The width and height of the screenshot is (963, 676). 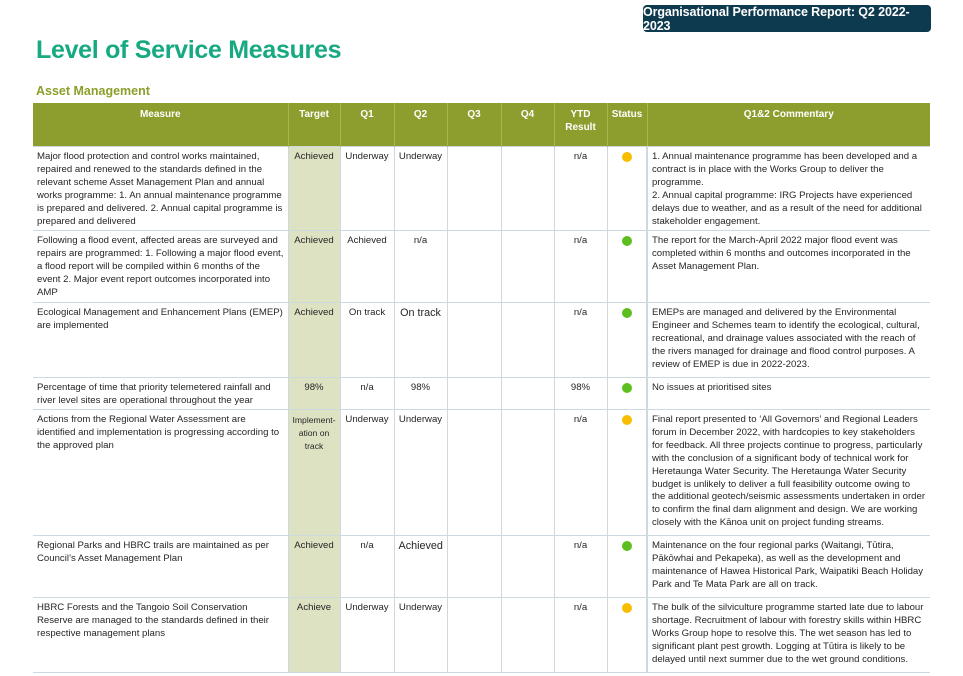 What do you see at coordinates (93, 91) in the screenshot?
I see `section-title: Asset Management` at bounding box center [93, 91].